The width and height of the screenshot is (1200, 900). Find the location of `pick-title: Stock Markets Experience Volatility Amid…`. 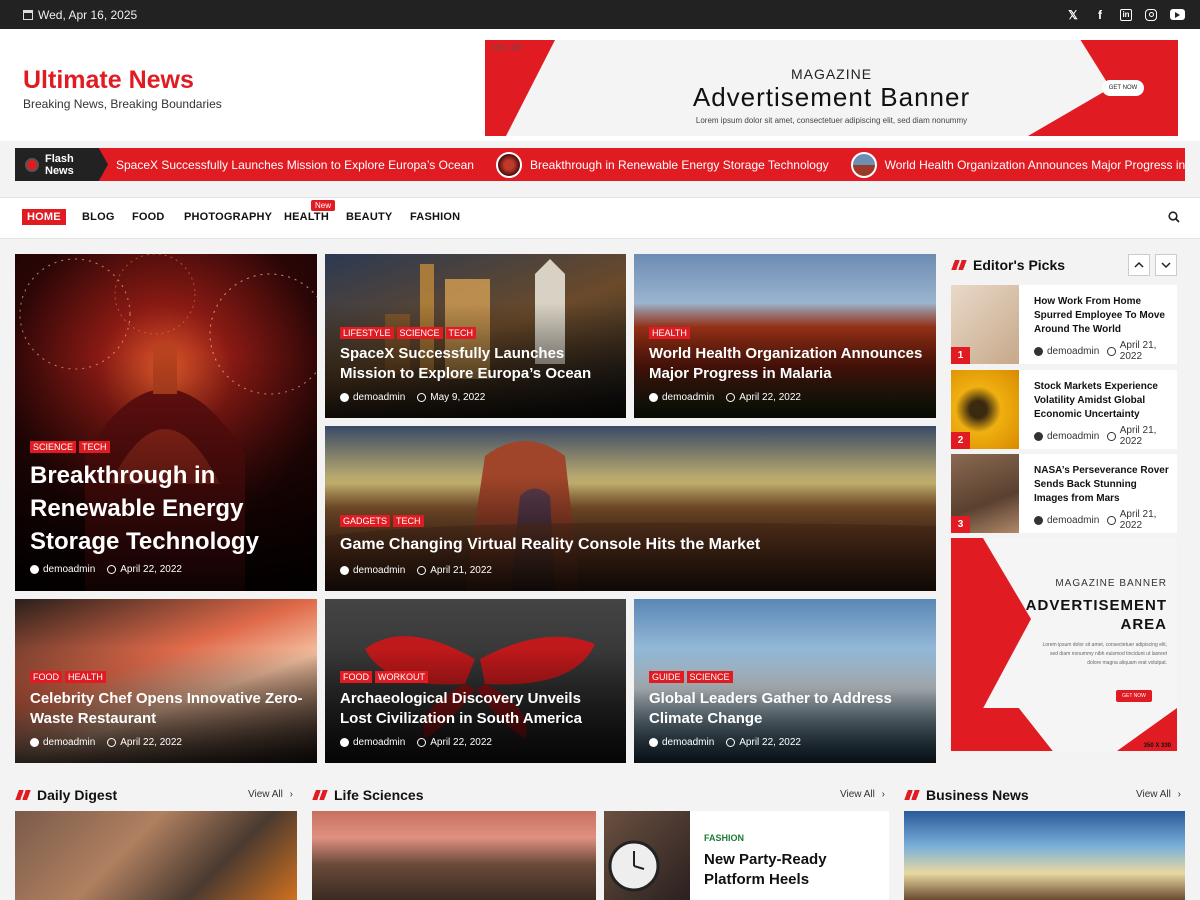

pick-title: Stock Markets Experience Volatility Amid… is located at coordinates (1104, 401).